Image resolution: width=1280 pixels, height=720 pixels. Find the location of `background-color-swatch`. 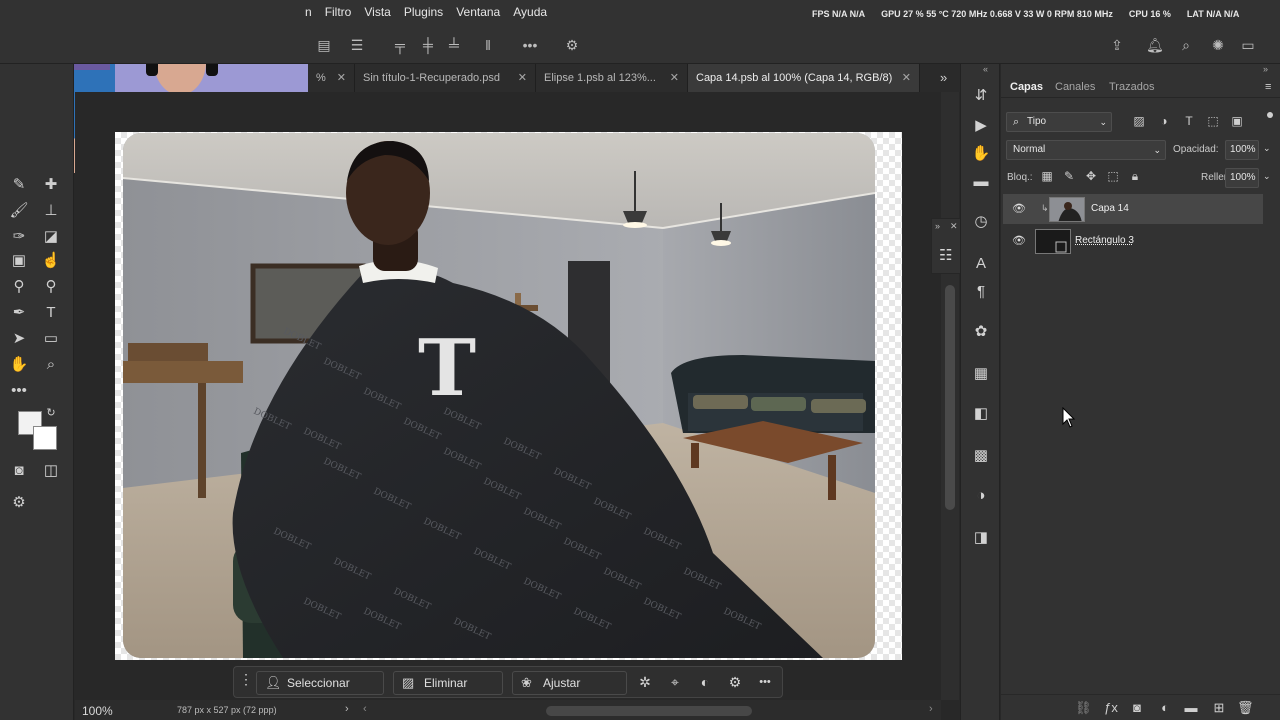

background-color-swatch is located at coordinates (45, 438).